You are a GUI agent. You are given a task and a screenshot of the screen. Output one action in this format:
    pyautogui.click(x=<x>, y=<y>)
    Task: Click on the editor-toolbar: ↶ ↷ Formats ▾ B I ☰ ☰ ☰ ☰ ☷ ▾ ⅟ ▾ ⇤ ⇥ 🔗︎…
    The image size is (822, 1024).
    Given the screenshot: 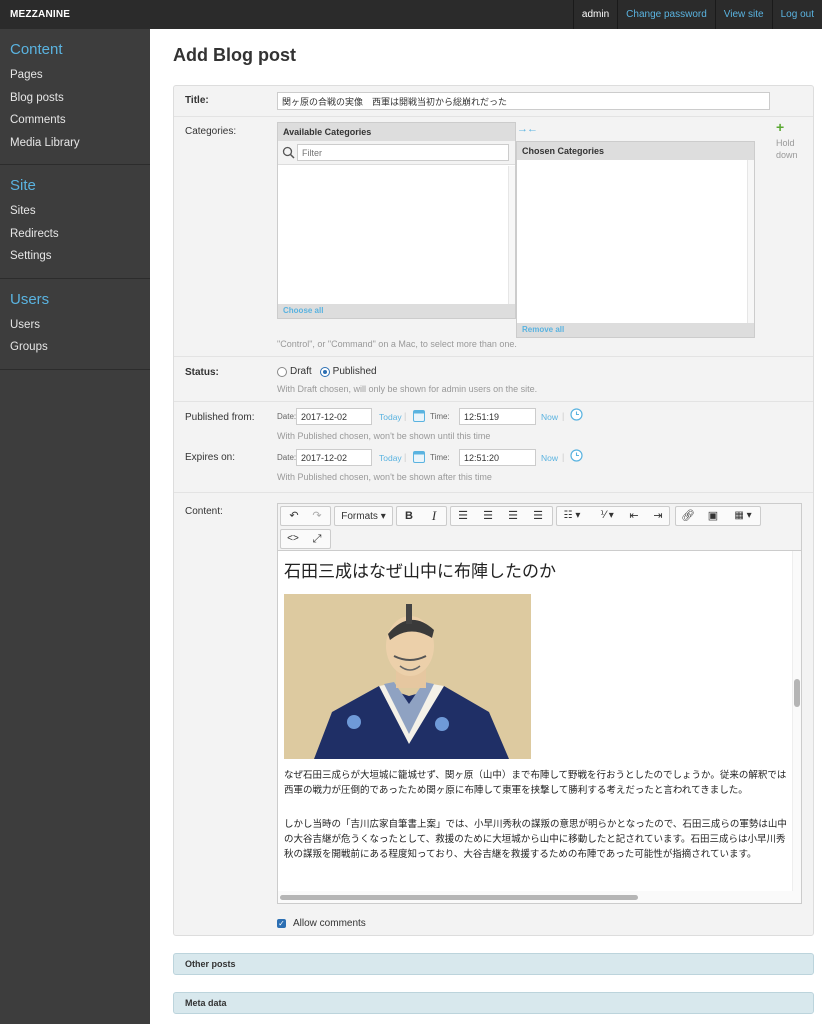 What is the action you would take?
    pyautogui.click(x=539, y=527)
    